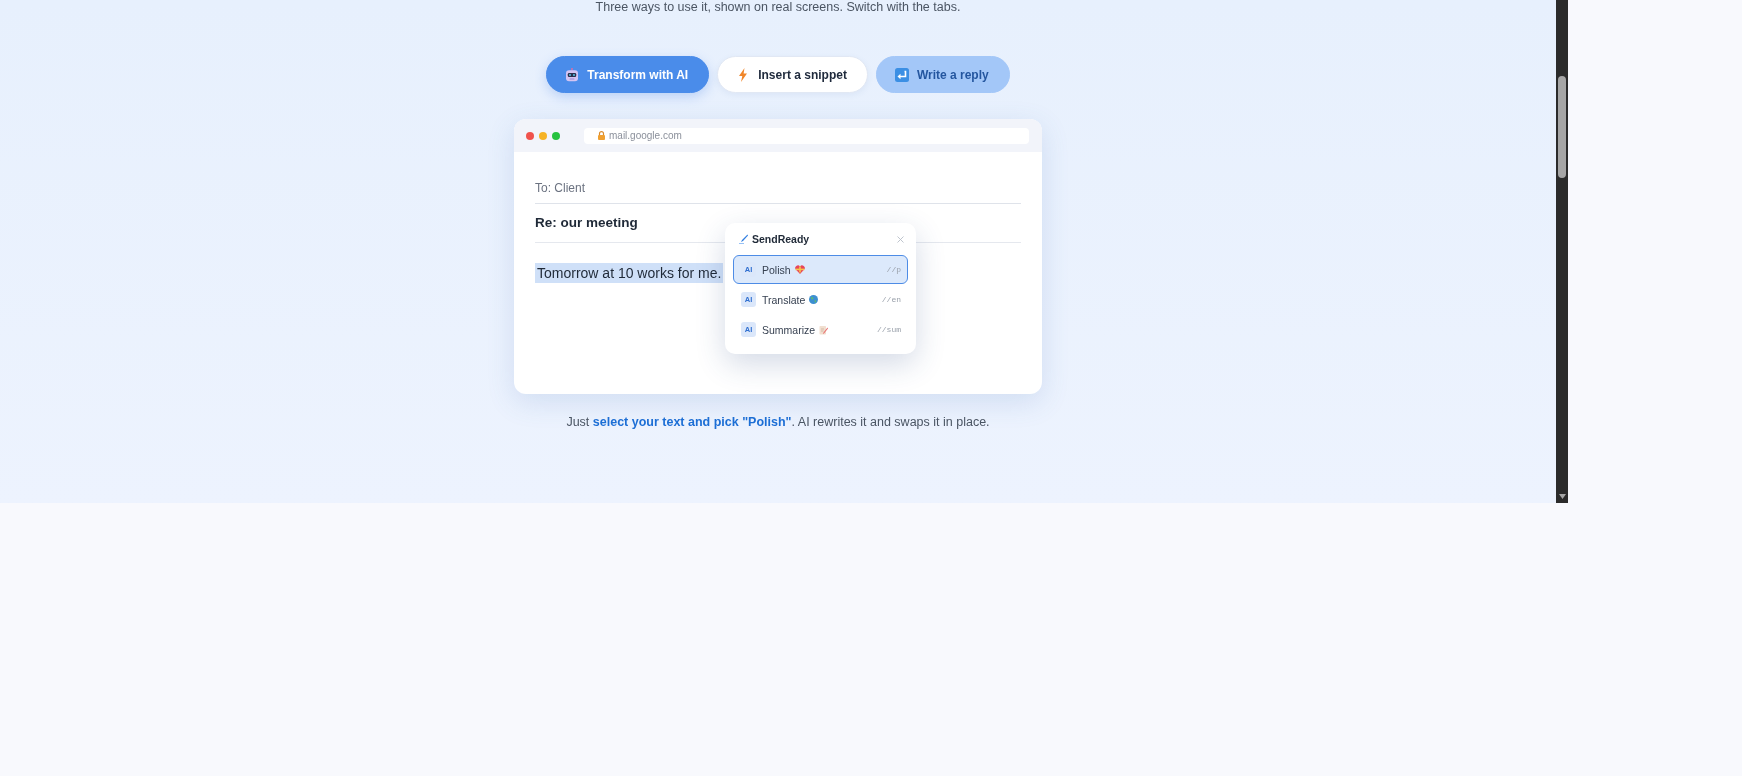  Describe the element at coordinates (1562, 496) in the screenshot. I see `scroll-down-icon` at that location.